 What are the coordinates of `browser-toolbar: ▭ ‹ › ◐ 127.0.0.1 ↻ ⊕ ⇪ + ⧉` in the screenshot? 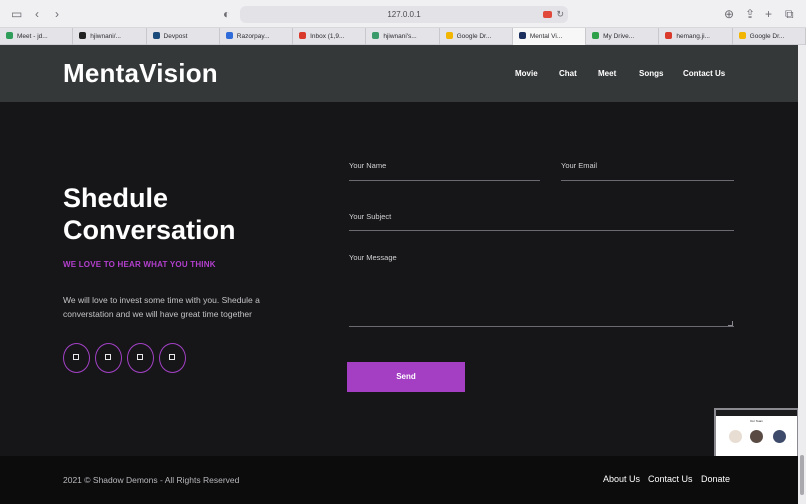 It's located at (403, 14).